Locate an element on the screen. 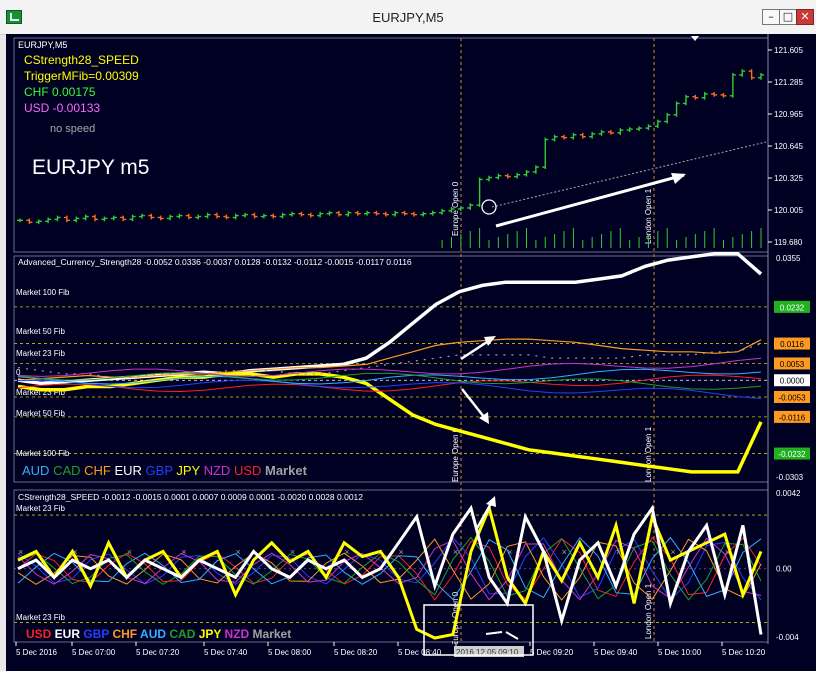  speed-legend: USD EUR GBP CHF AUD CAD JPY NZD Market is located at coordinates (158, 634).